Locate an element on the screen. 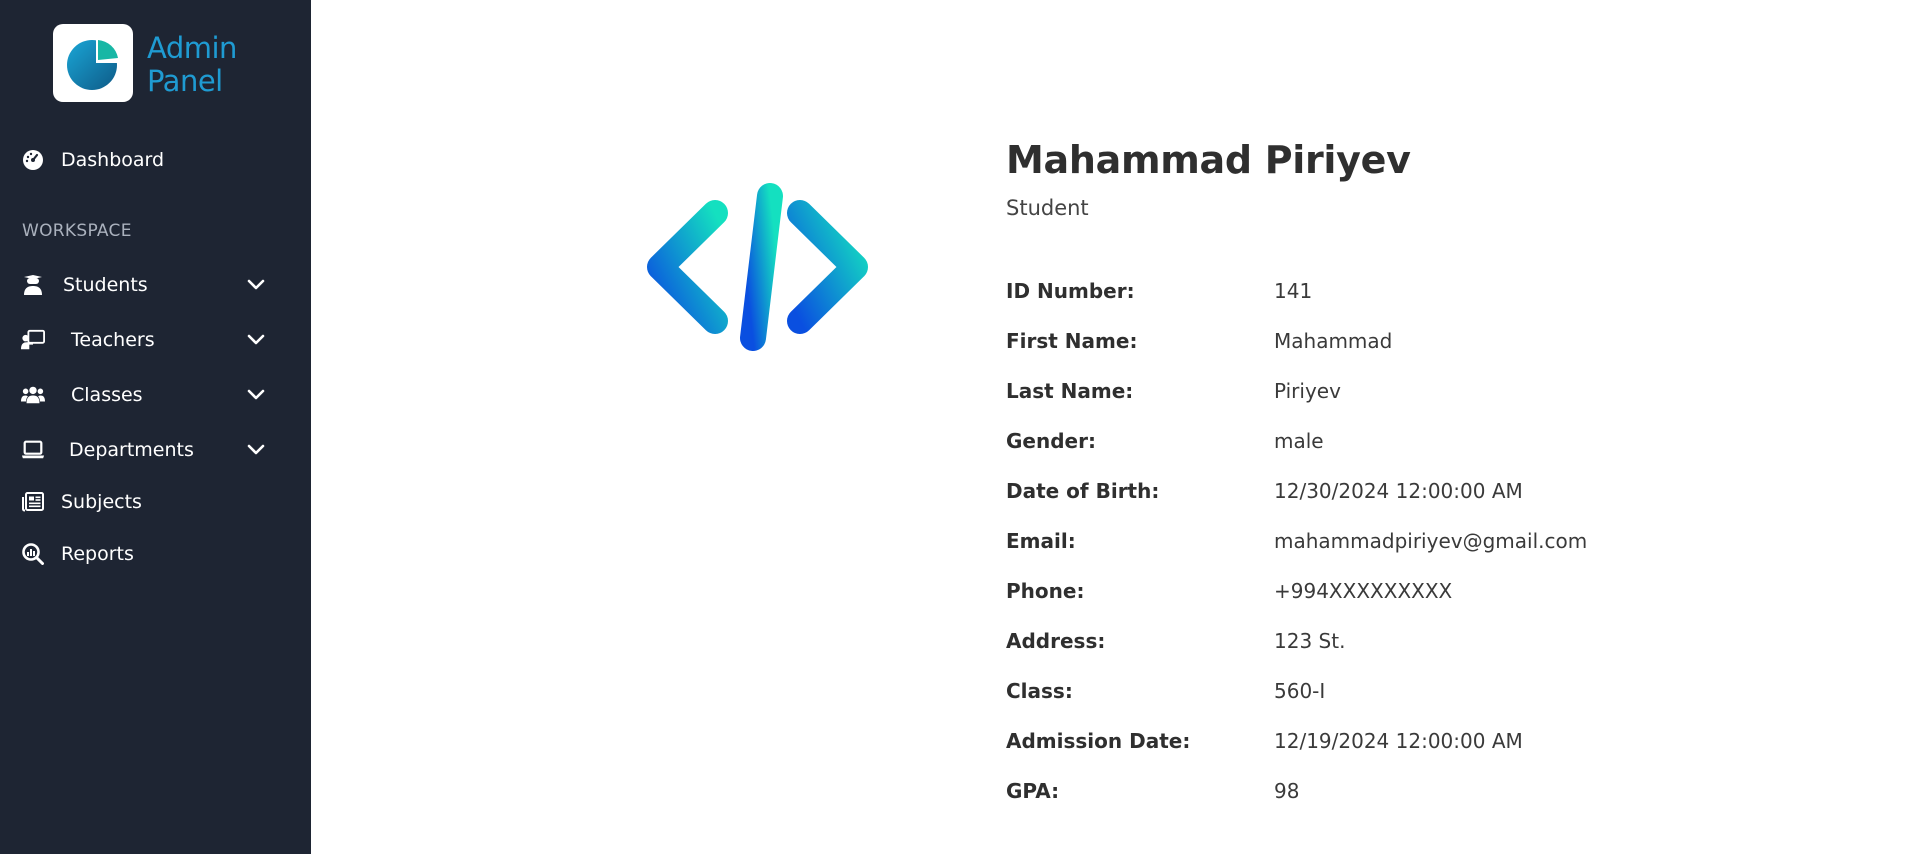 Image resolution: width=1911 pixels, height=854 pixels. sidebar-item-label: Subjects is located at coordinates (101, 502).